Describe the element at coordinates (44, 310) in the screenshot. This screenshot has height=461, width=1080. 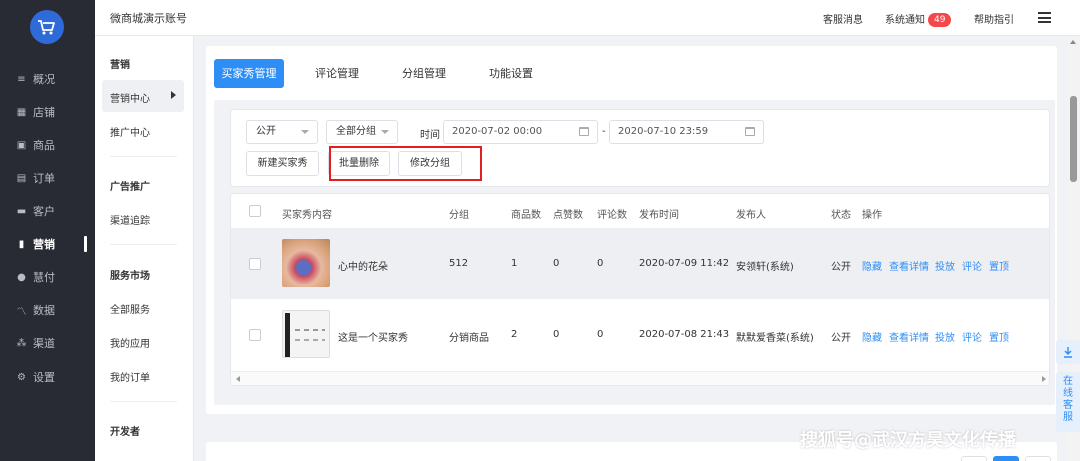
I see `nav-item-label: 数据` at that location.